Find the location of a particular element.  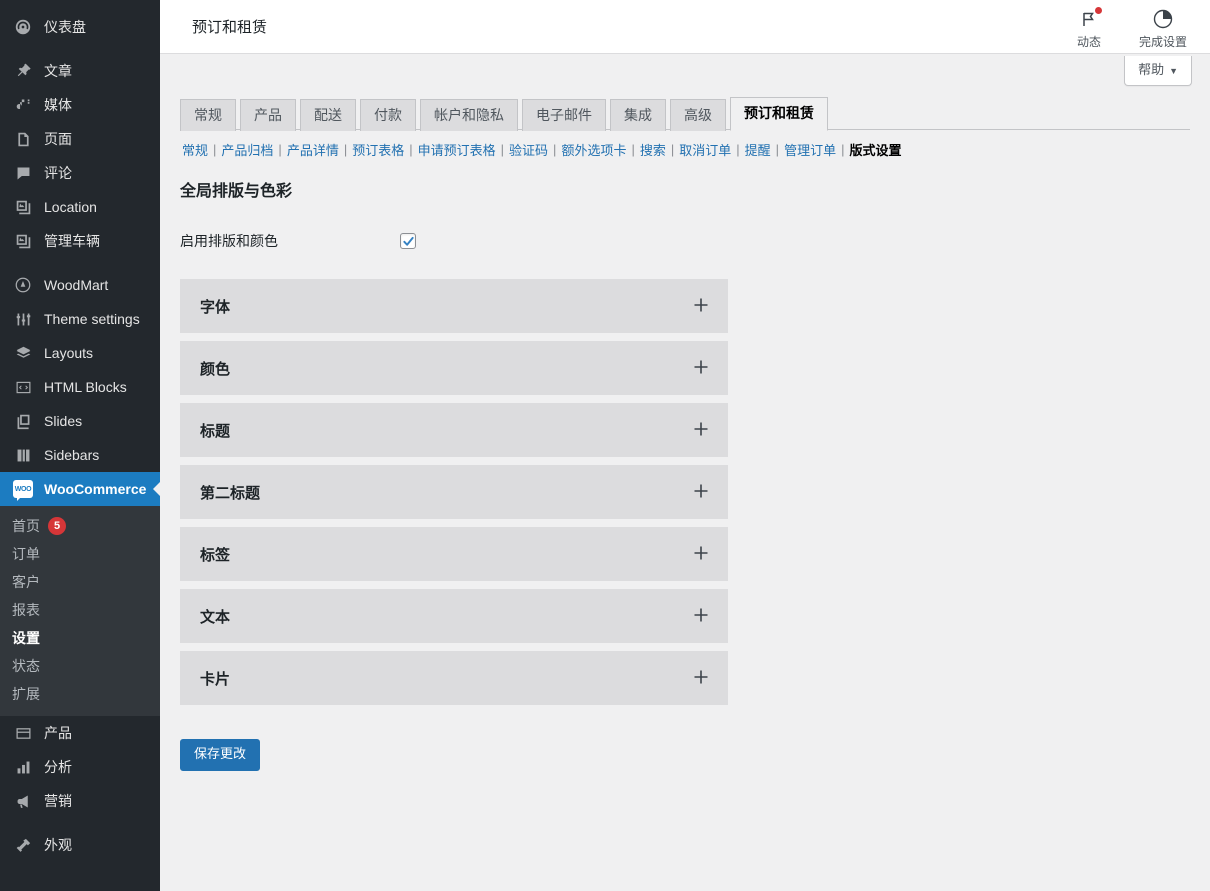

accordion-panel-heading: 标题 is located at coordinates (454, 430).